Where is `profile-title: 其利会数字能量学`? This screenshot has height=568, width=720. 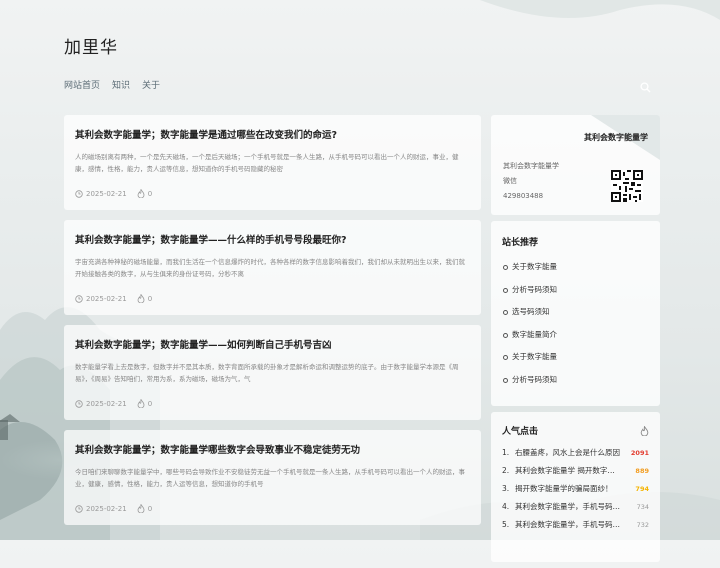 profile-title: 其利会数字能量学 is located at coordinates (616, 137).